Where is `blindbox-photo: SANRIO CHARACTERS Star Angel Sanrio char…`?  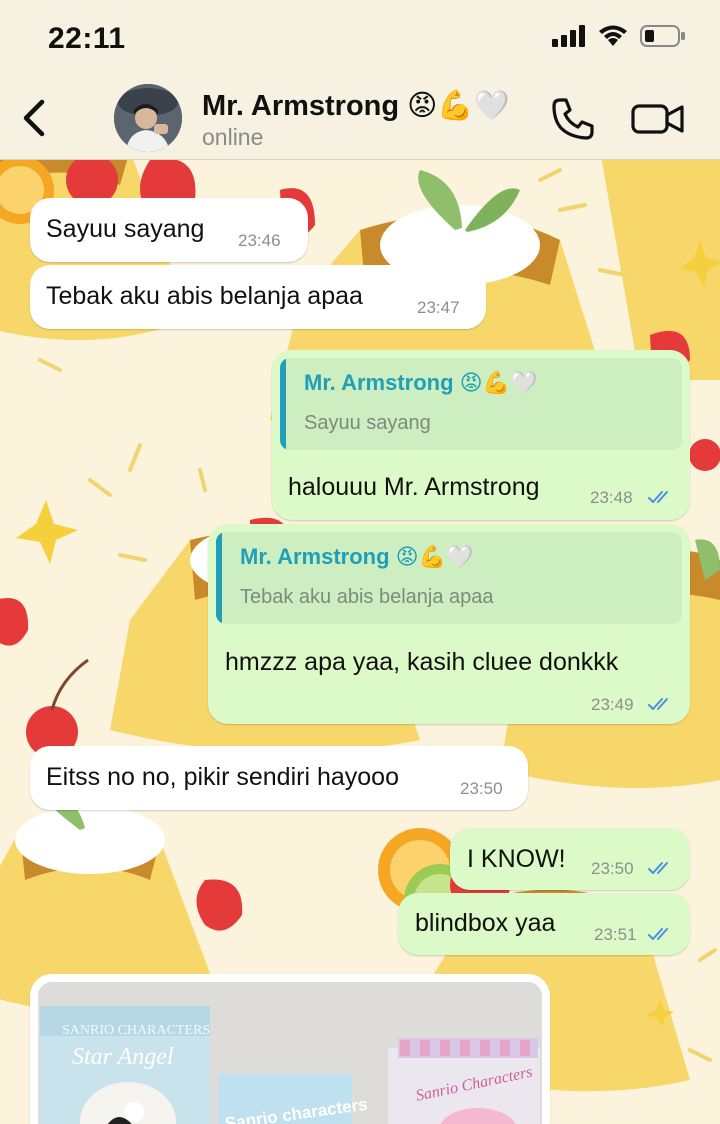 blindbox-photo: SANRIO CHARACTERS Star Angel Sanrio char… is located at coordinates (290, 1053).